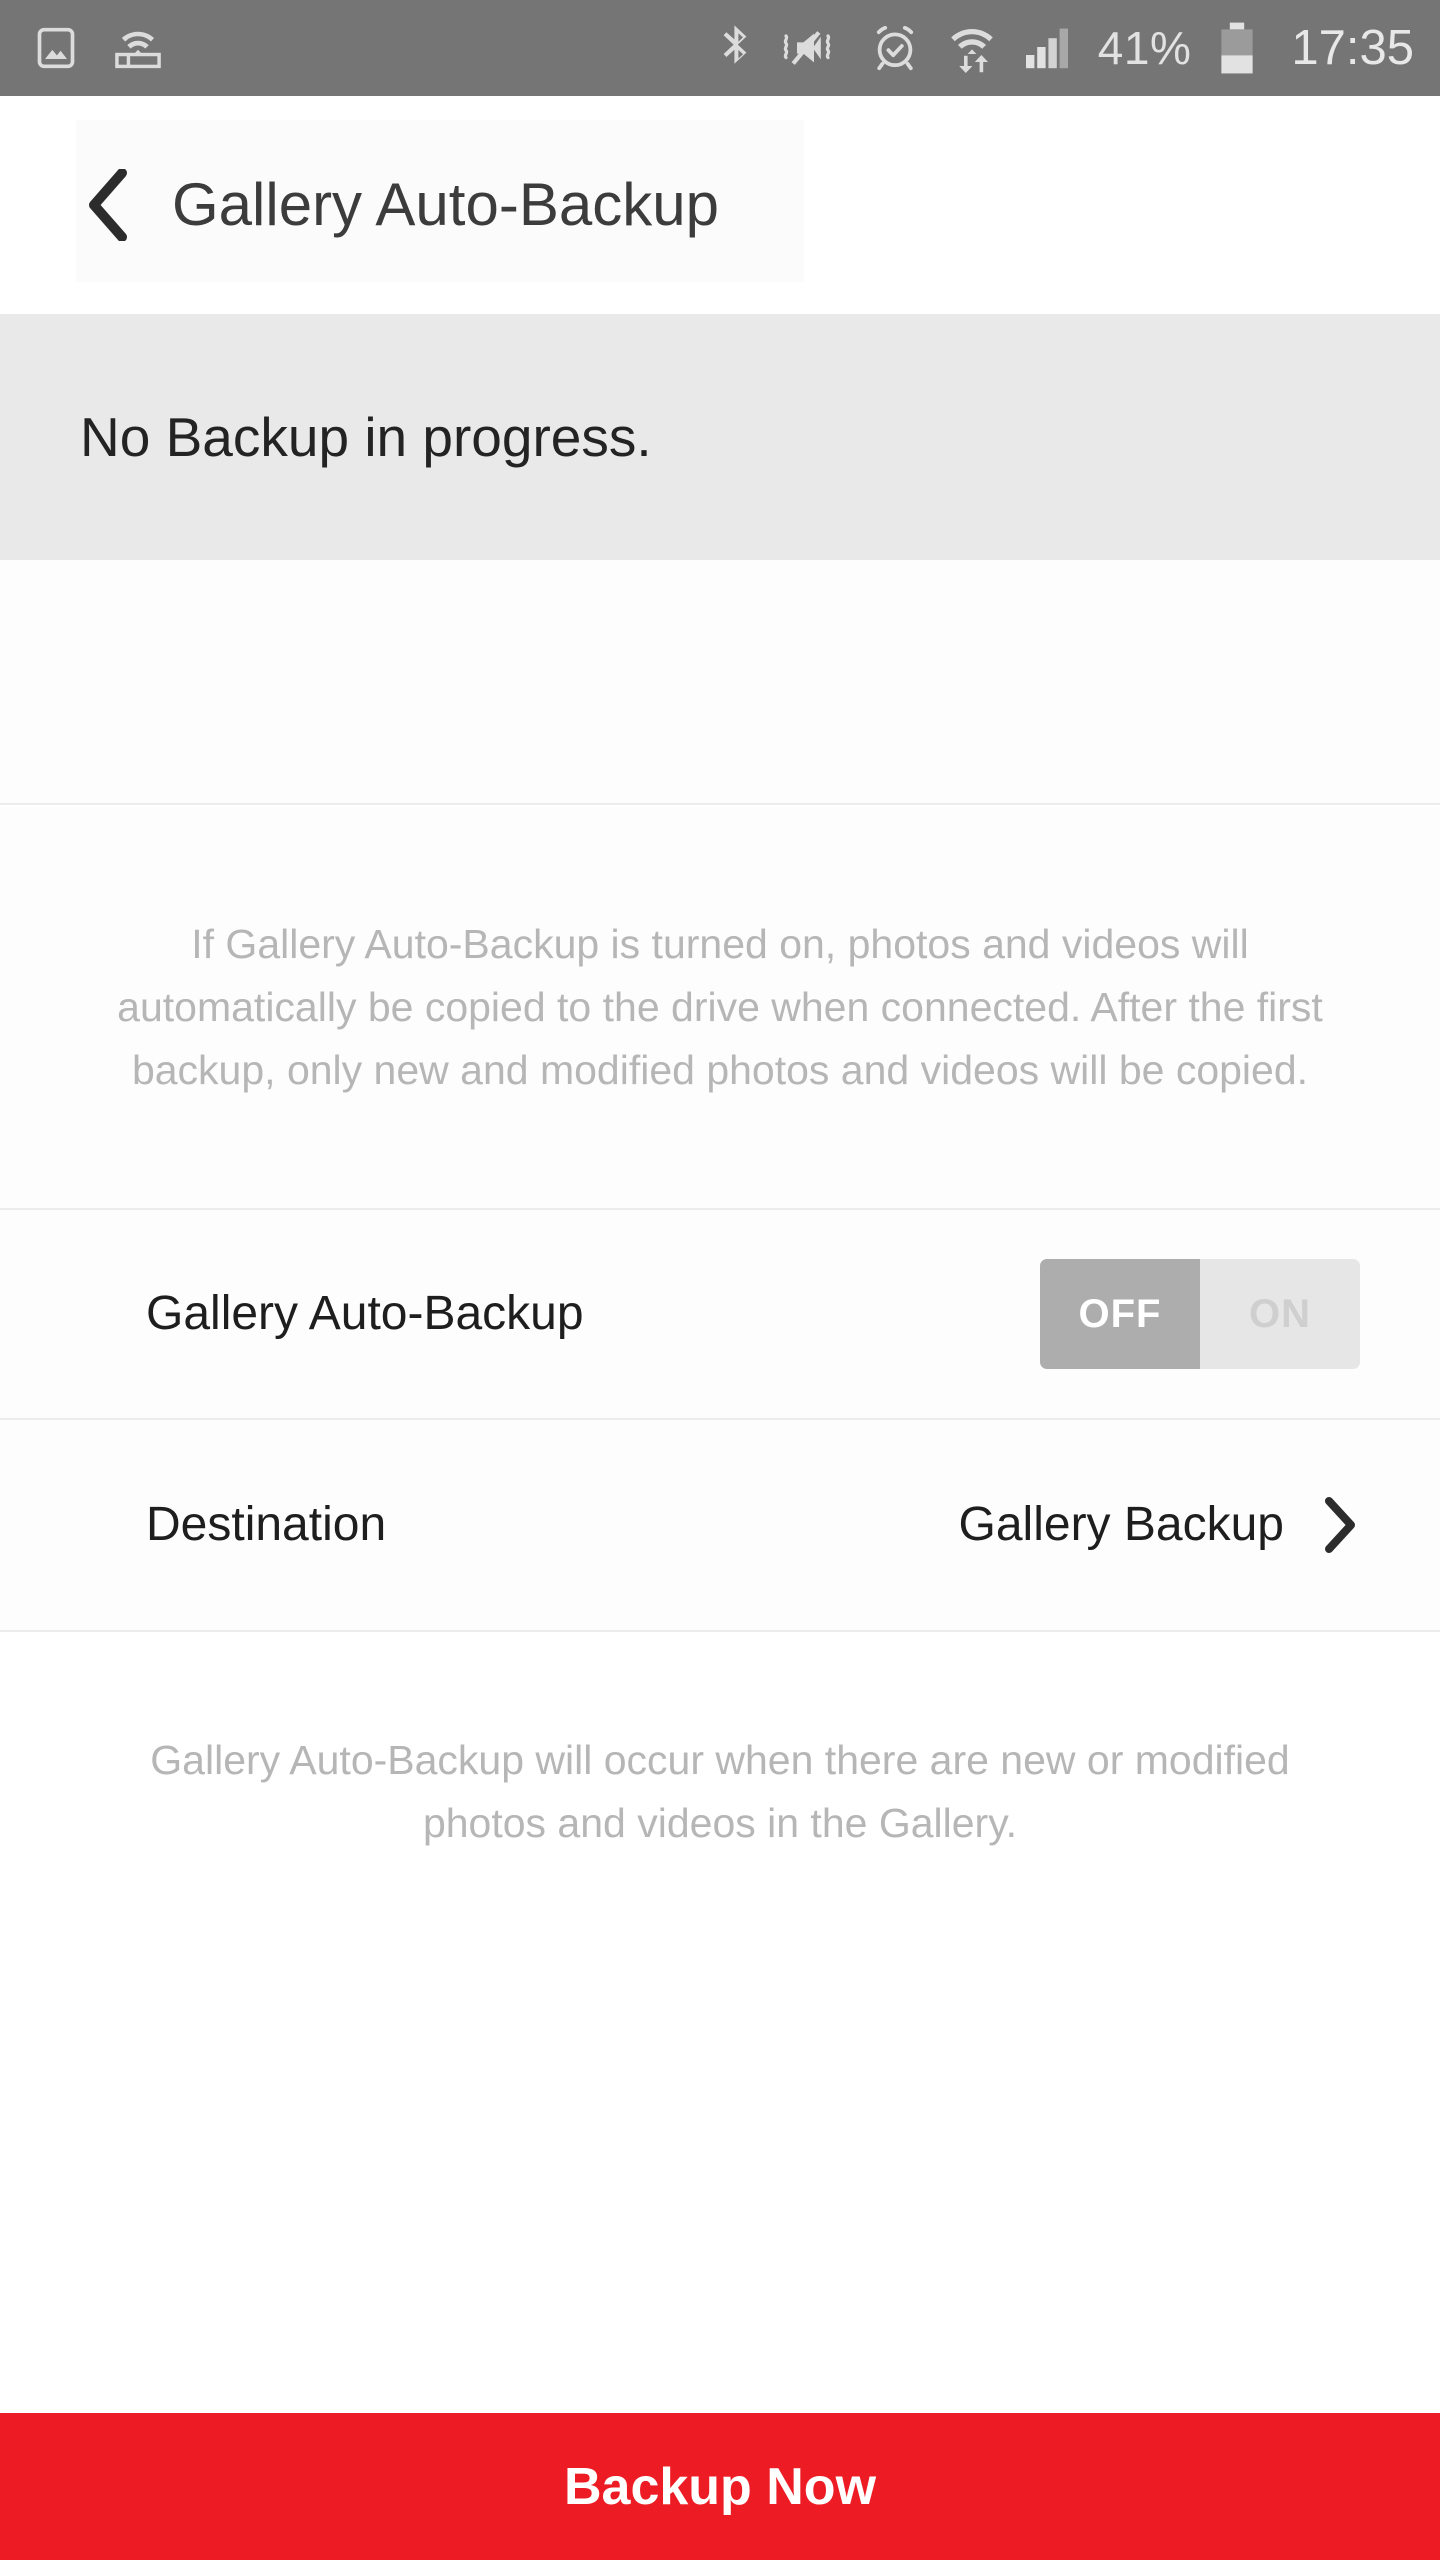  Describe the element at coordinates (56, 48) in the screenshot. I see `photo-image-icon` at that location.